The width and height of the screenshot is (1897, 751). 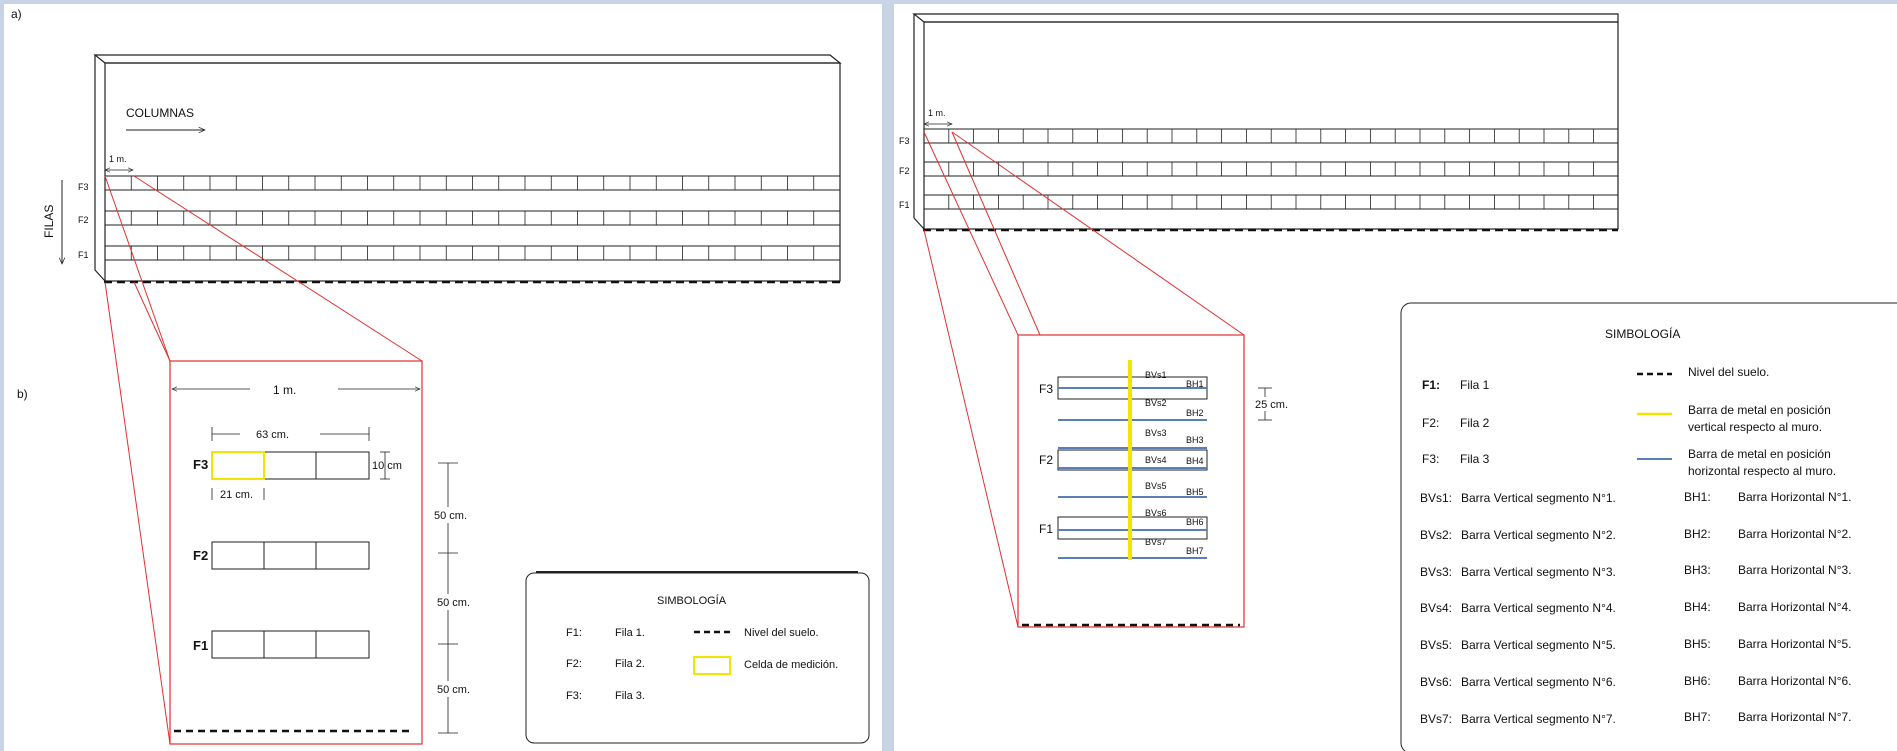 What do you see at coordinates (904, 171) in the screenshot?
I see `right-row-label-f2: F2` at bounding box center [904, 171].